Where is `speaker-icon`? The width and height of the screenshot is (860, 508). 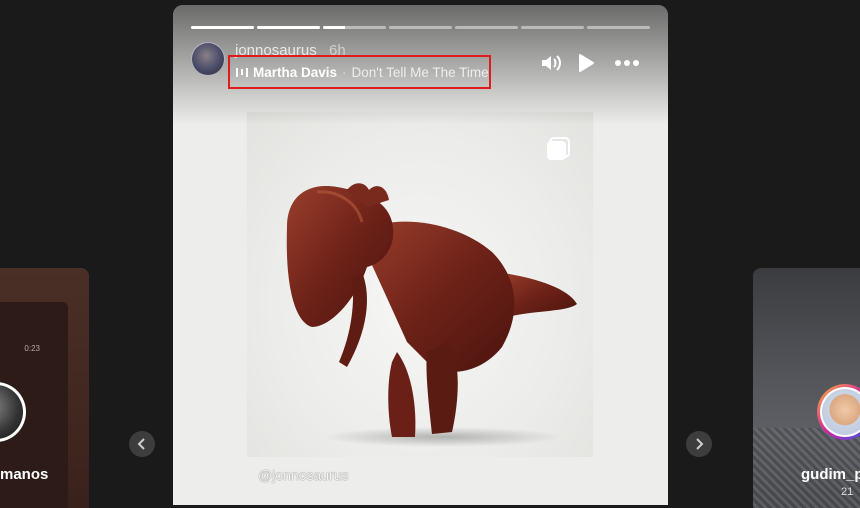
speaker-icon is located at coordinates (551, 63).